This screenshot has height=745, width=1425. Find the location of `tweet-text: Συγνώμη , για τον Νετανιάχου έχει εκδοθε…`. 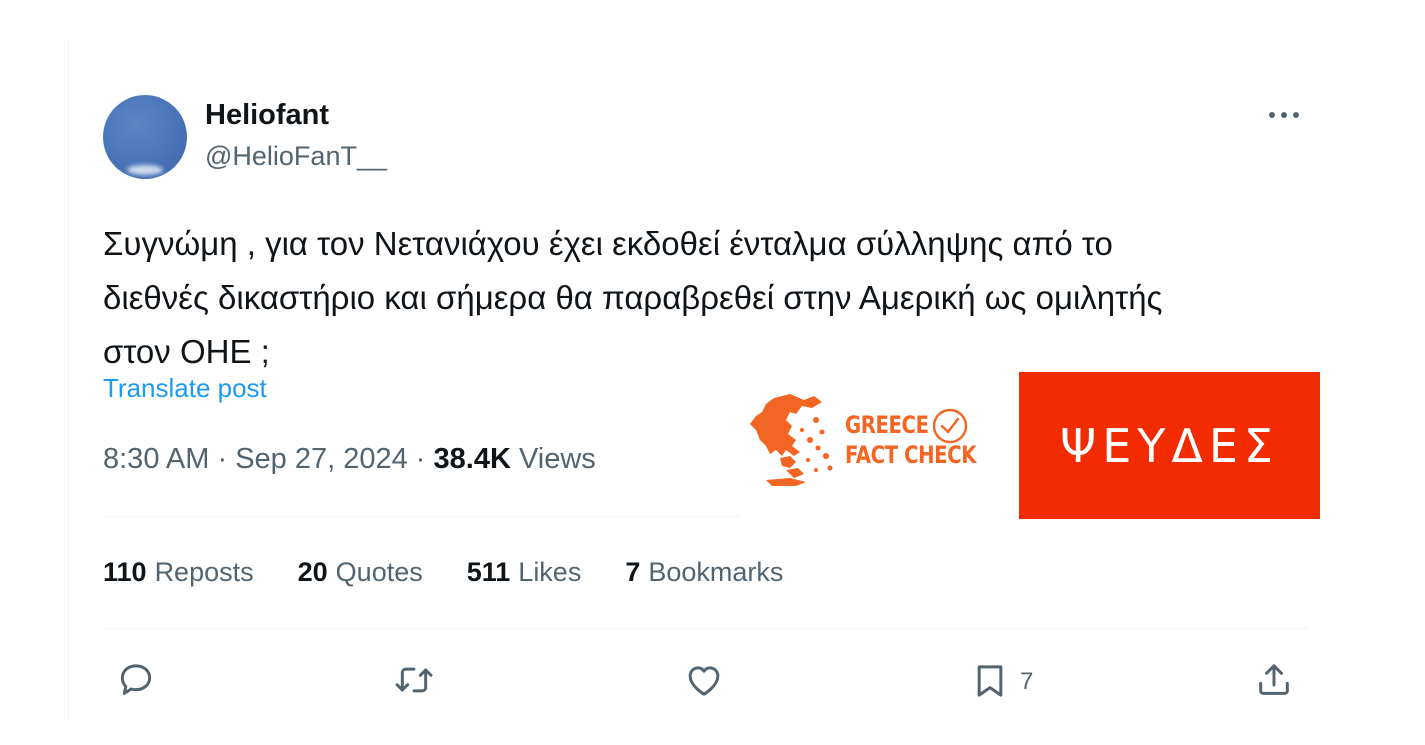

tweet-text: Συγνώμη , για τον Νετανιάχου έχει εκδοθε… is located at coordinates (633, 297).